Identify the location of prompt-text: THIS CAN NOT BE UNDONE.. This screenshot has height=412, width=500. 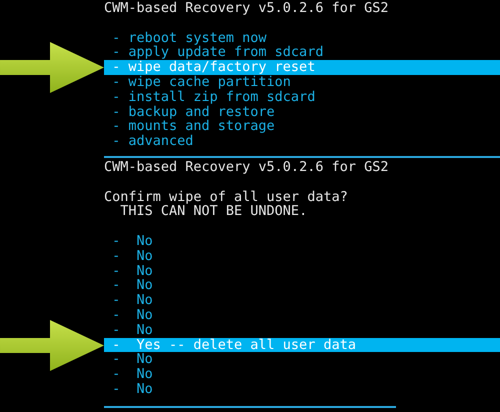
(213, 212).